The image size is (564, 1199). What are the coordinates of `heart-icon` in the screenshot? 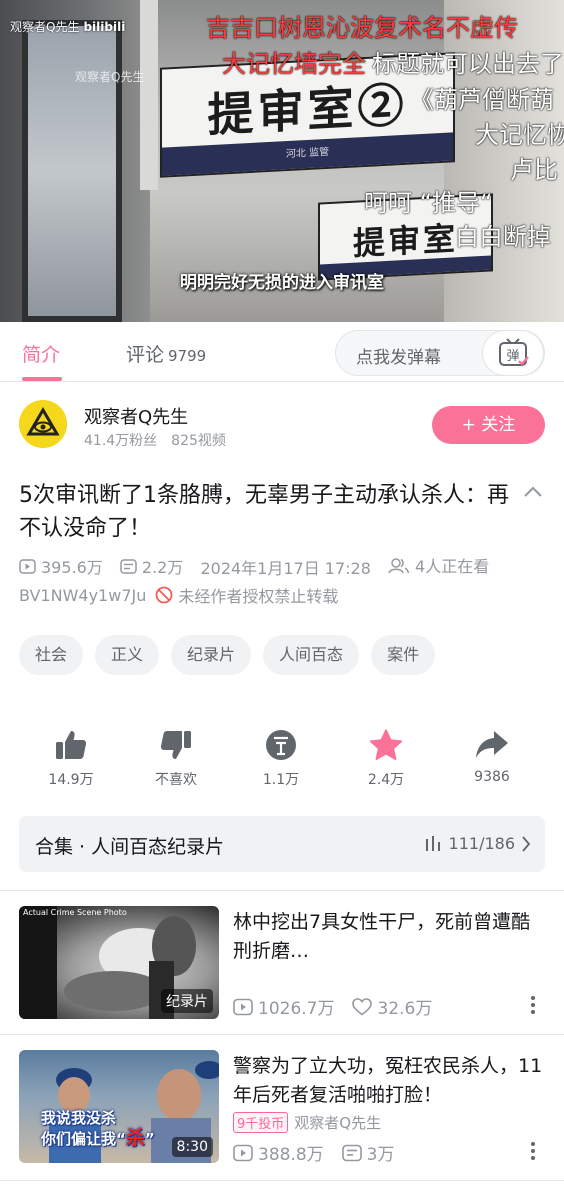 It's located at (362, 1006).